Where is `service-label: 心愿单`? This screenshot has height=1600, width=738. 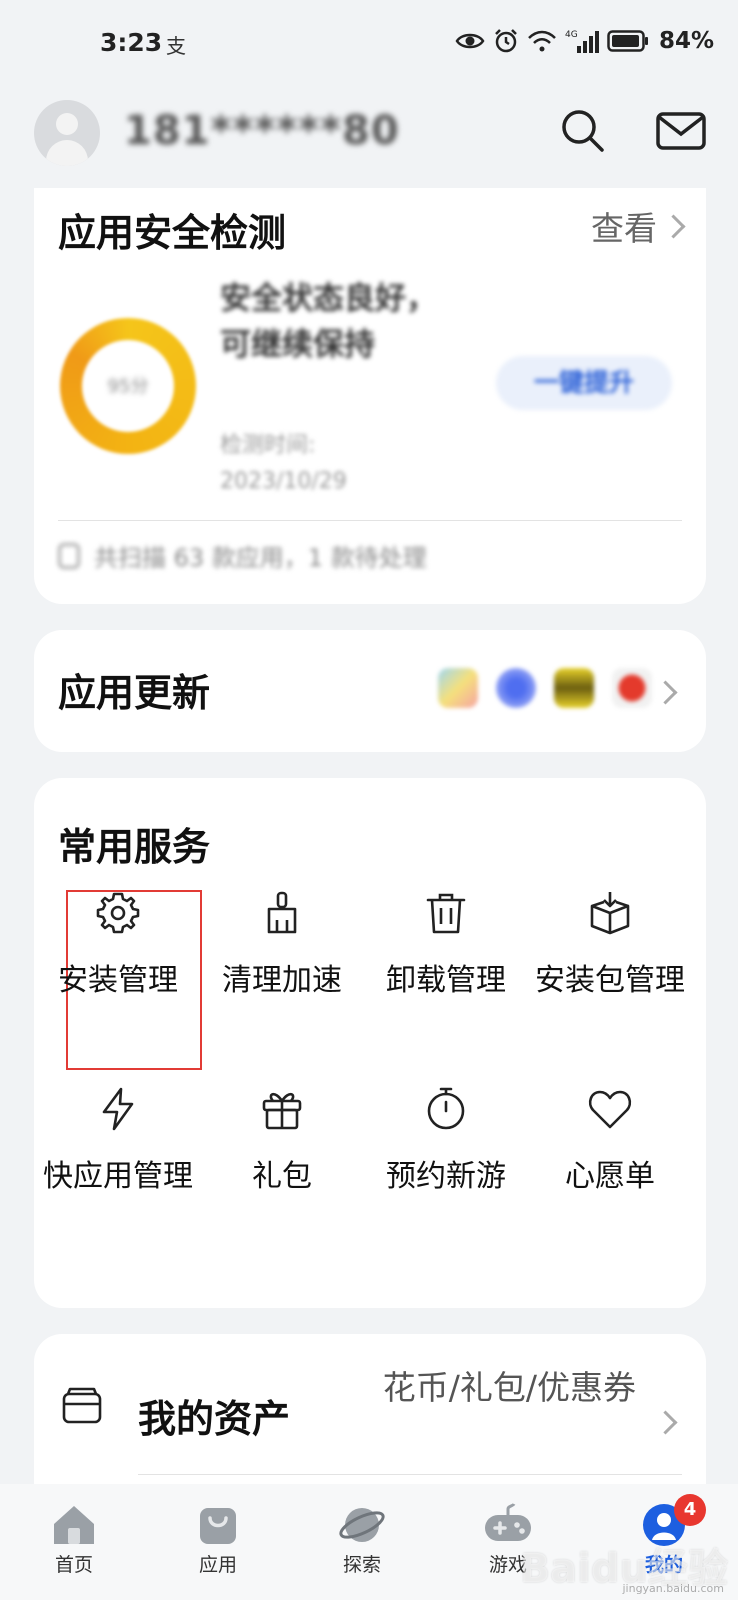 service-label: 心愿单 is located at coordinates (610, 1176).